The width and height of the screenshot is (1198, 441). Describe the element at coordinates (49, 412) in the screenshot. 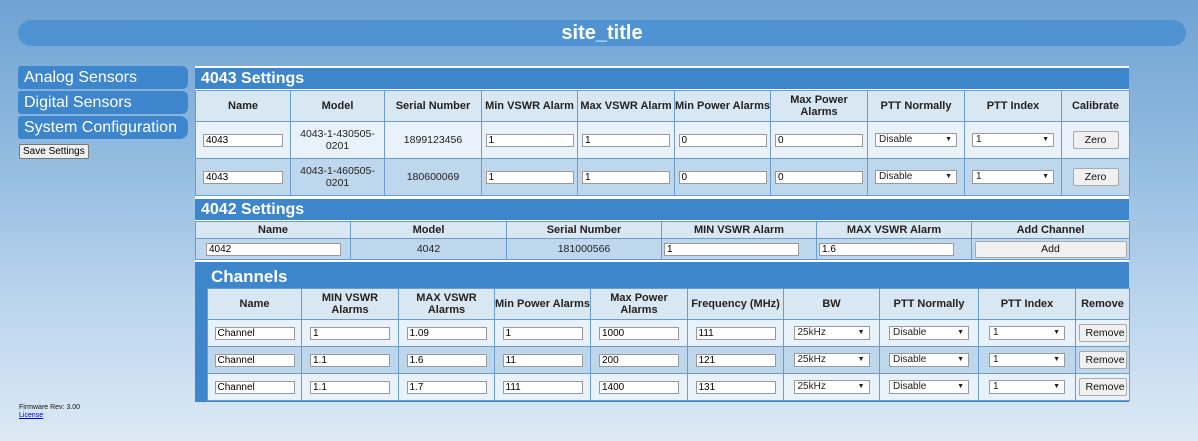

I see `firmware-info: Firmware Rev: 3.00 License` at that location.